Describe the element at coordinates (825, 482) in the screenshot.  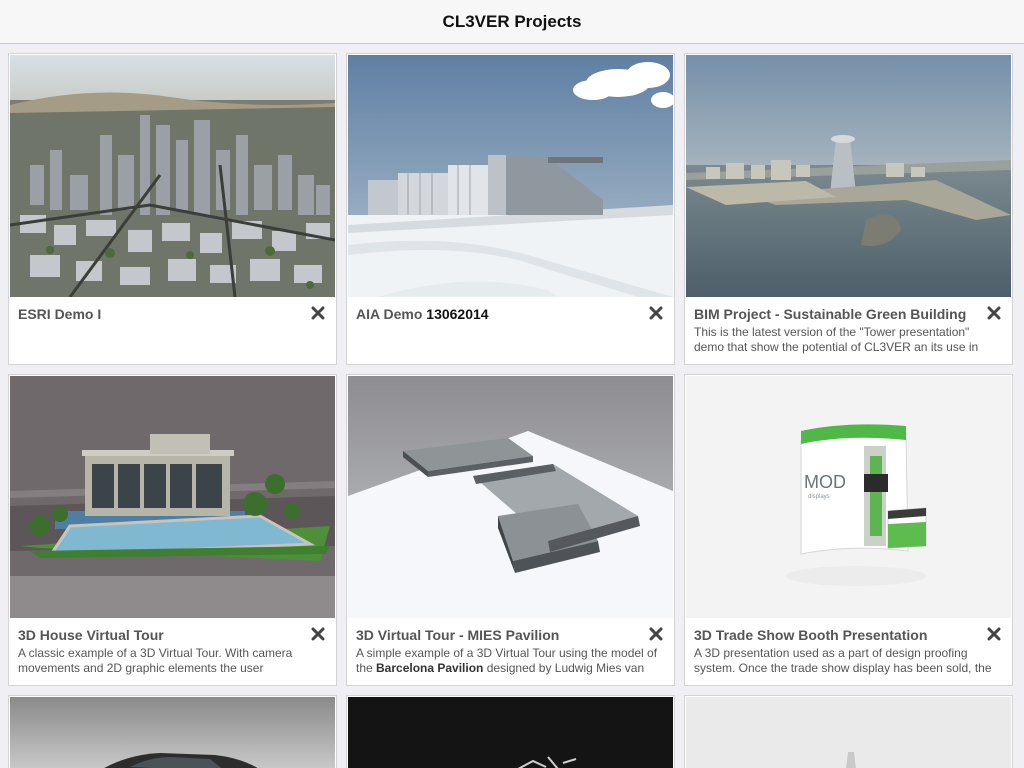
I see `booth-brand-text: MOD` at that location.